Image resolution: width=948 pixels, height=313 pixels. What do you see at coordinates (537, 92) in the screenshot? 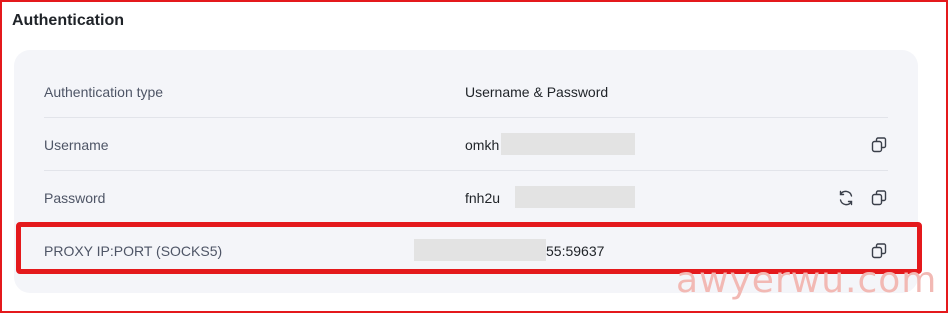
I see `auth-type-value: Username & Password` at bounding box center [537, 92].